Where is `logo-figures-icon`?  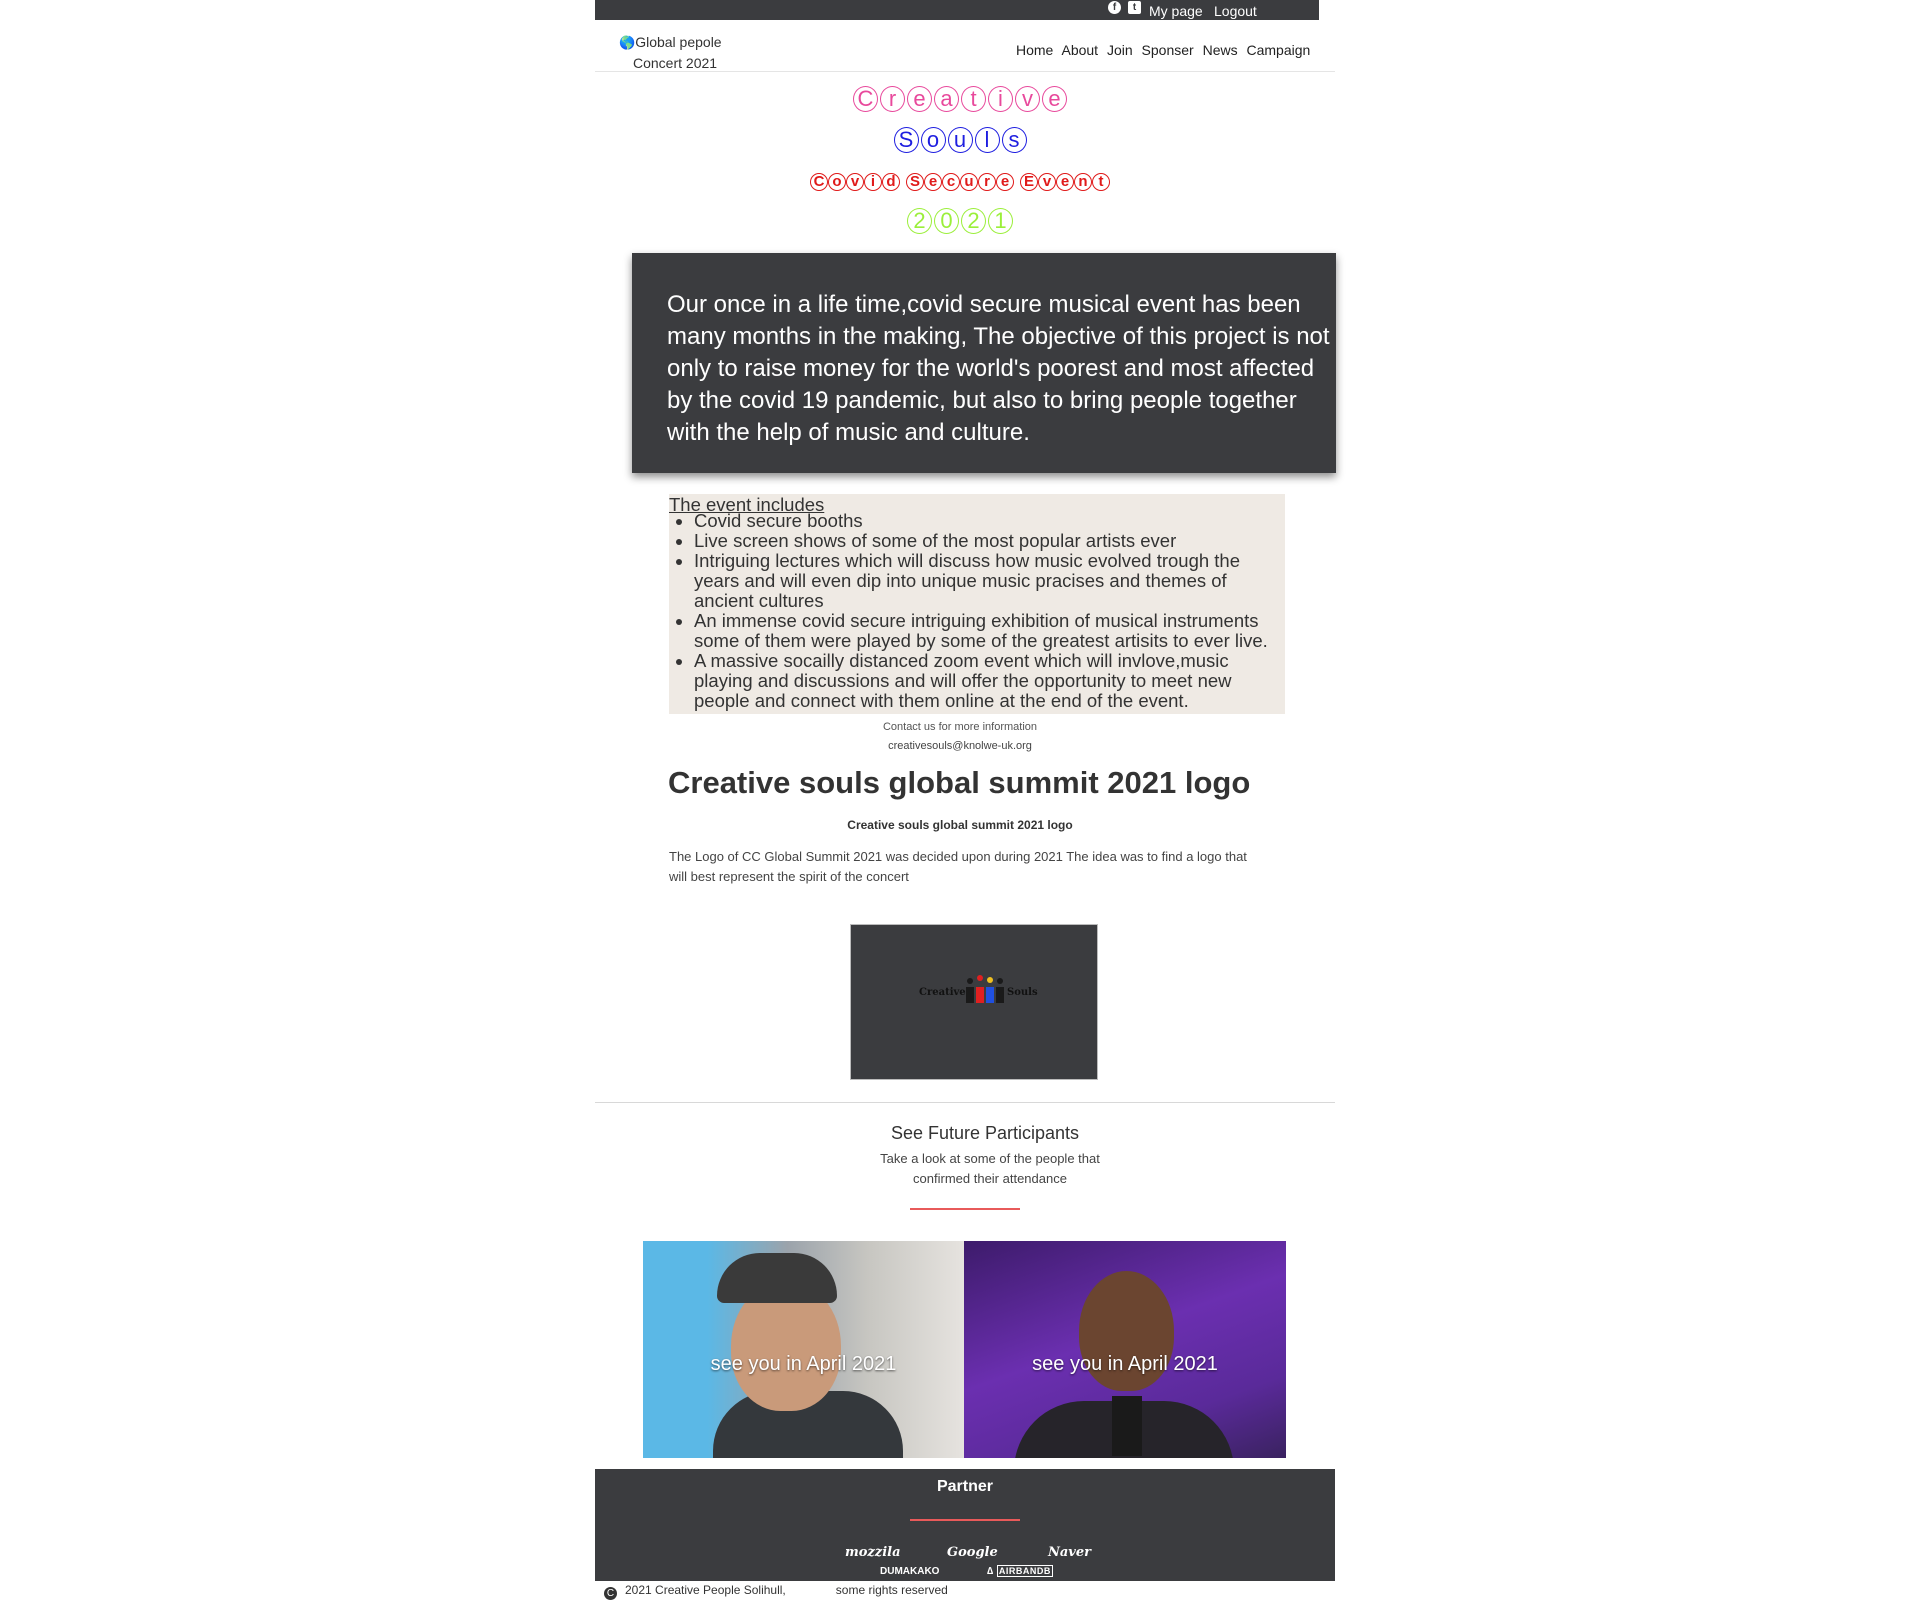
logo-figures-icon is located at coordinates (985, 989).